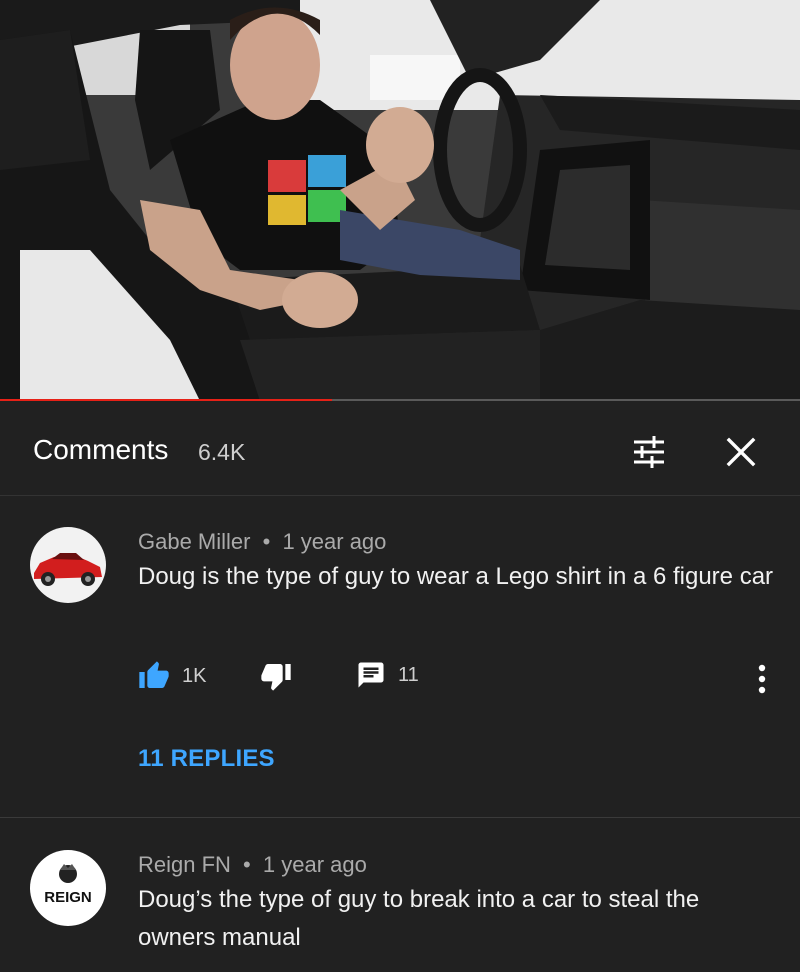 This screenshot has width=800, height=972. Describe the element at coordinates (400, 449) in the screenshot. I see `comments-header: Comments 6.4K` at that location.